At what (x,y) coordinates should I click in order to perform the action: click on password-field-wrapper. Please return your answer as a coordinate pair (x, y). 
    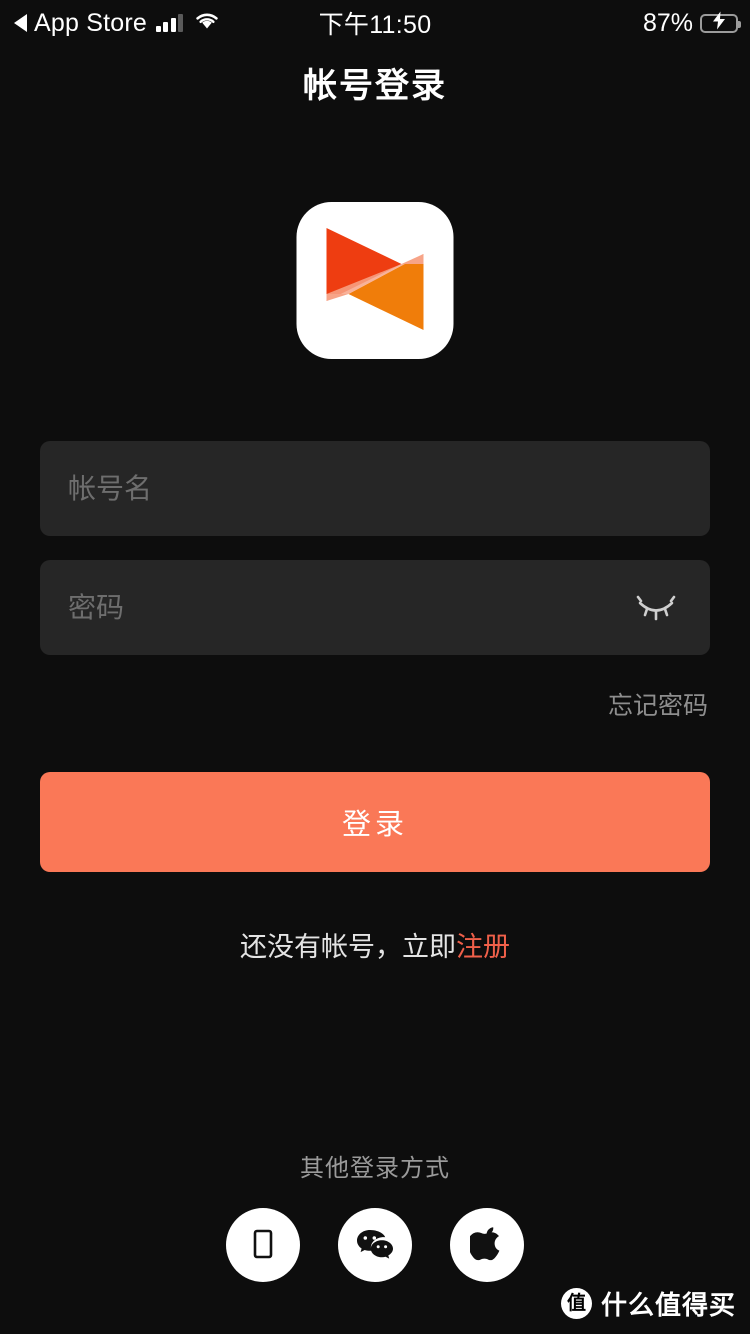
    Looking at the image, I should click on (375, 607).